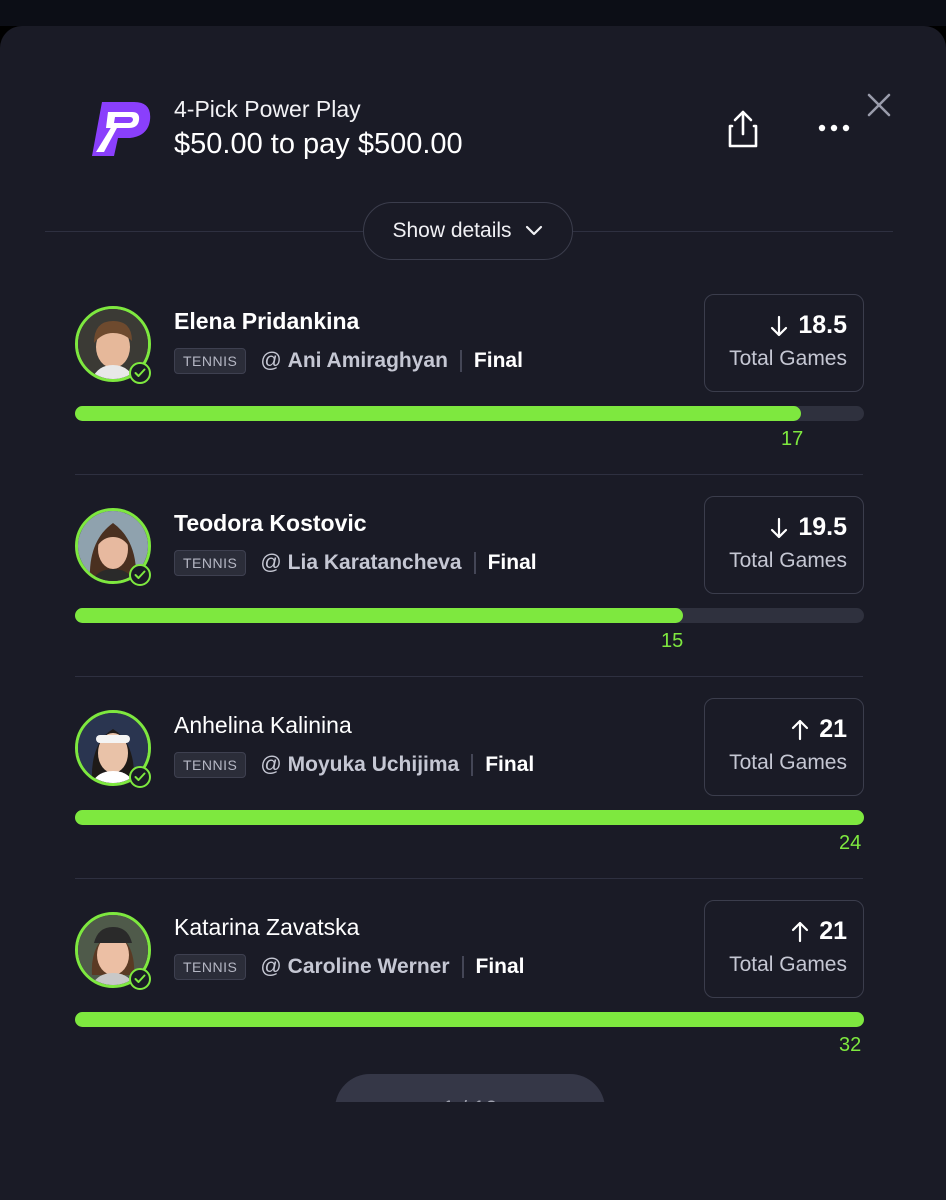 This screenshot has height=1200, width=946. Describe the element at coordinates (473, 1151) in the screenshot. I see `bottom-fade` at that location.